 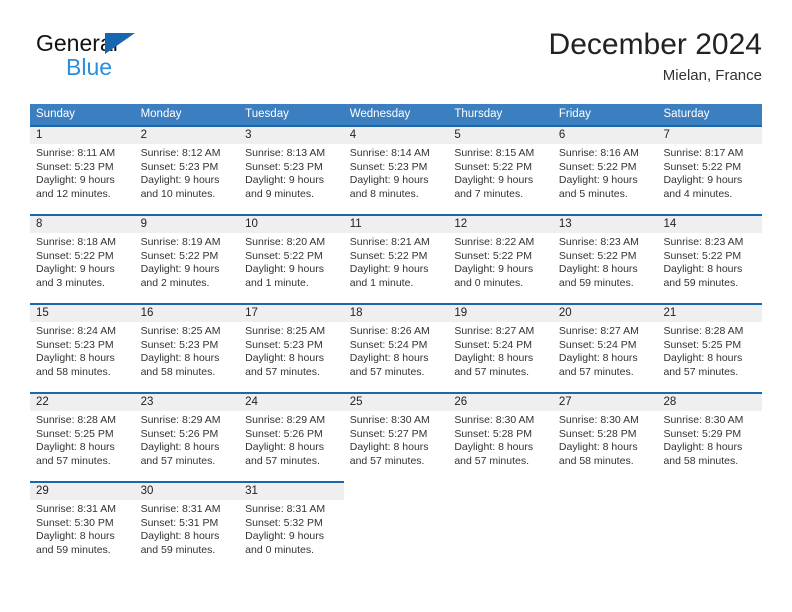 I want to click on day-info-line: Sunrise: 8:28 AM, so click(x=703, y=331).